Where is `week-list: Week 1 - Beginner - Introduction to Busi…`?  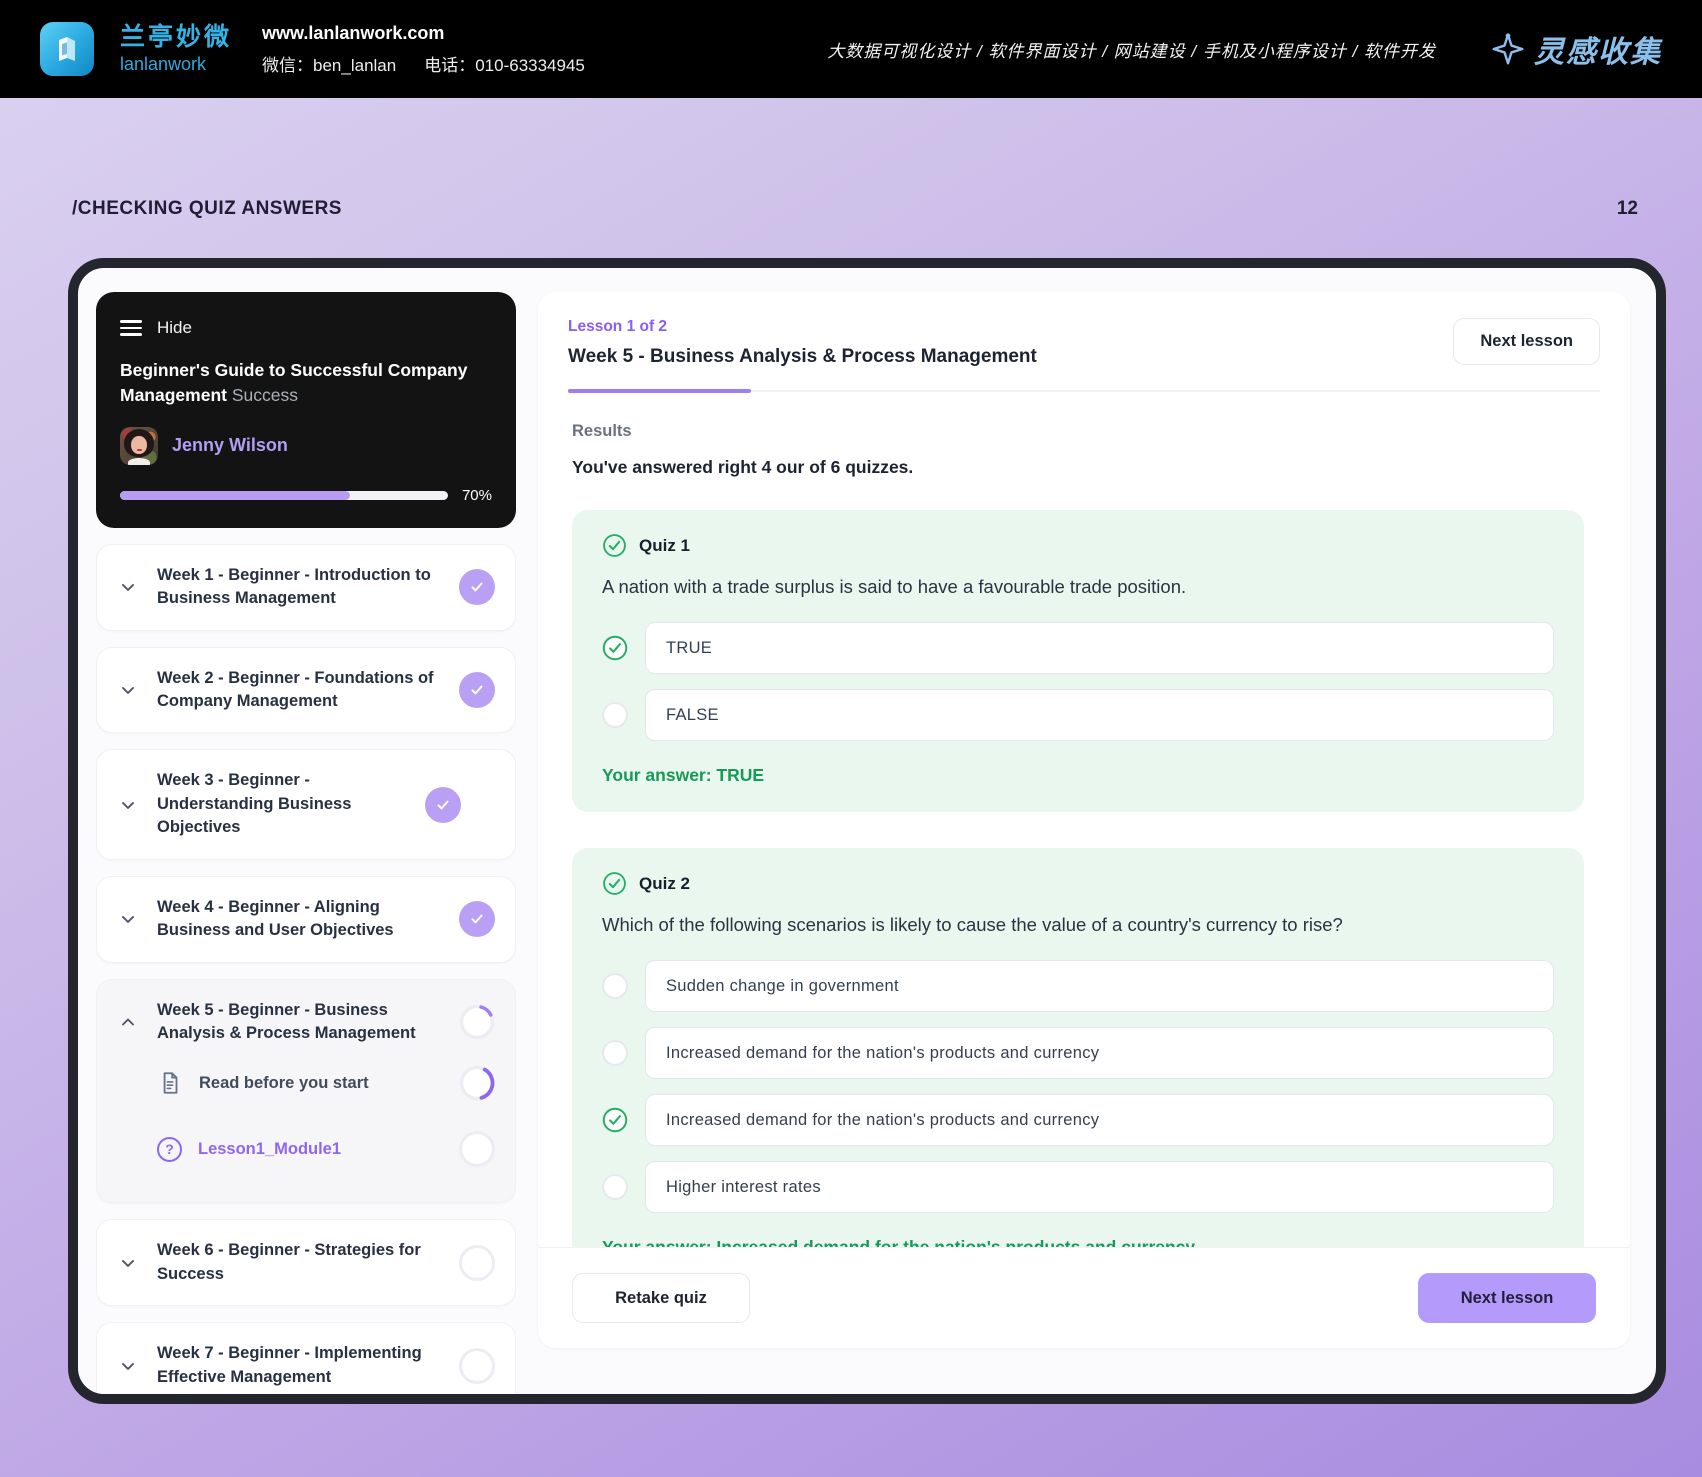 week-list: Week 1 - Beginner - Introduction to Busi… is located at coordinates (306, 968).